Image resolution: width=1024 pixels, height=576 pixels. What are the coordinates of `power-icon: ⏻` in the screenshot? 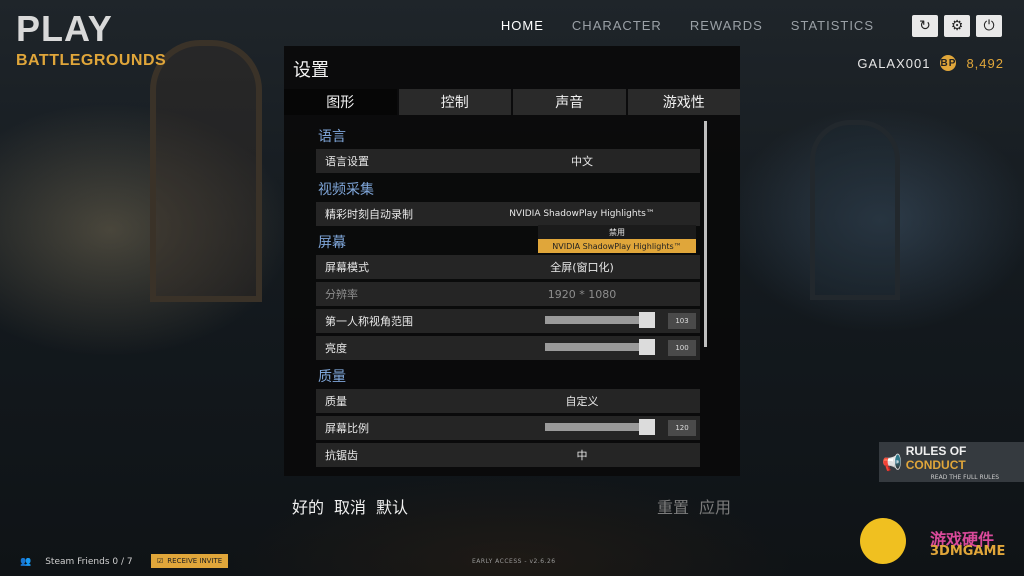 It's located at (989, 26).